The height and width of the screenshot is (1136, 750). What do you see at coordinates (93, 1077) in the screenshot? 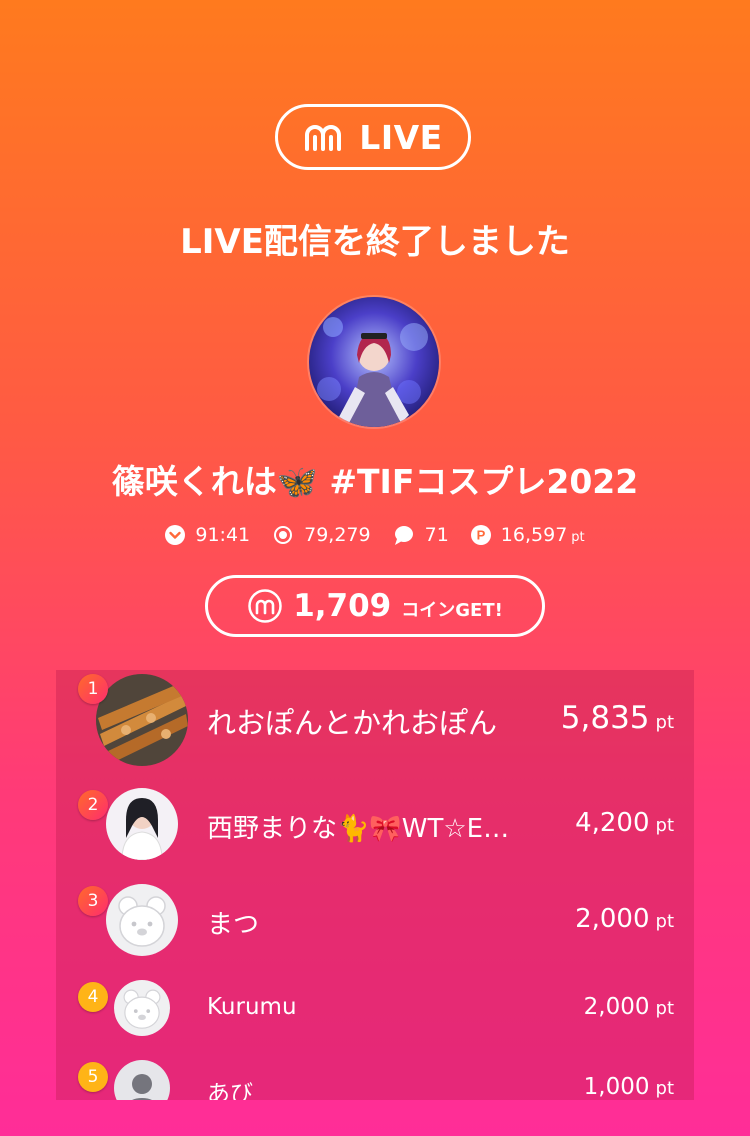
I see `rank-badge: 5` at bounding box center [93, 1077].